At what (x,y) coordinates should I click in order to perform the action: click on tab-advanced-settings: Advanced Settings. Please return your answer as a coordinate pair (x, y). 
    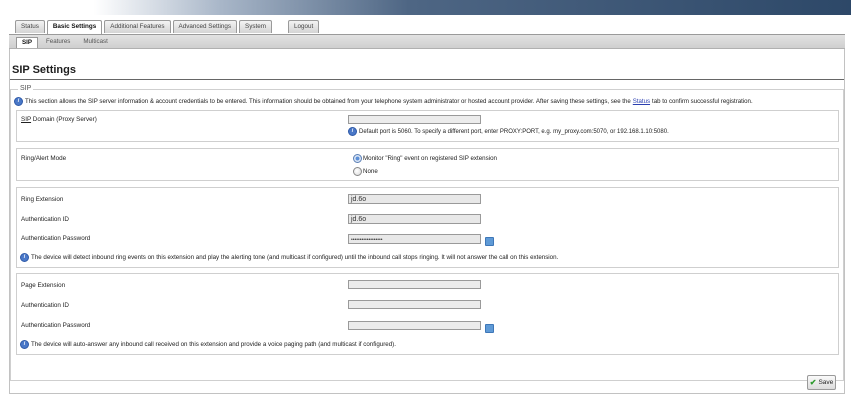
    Looking at the image, I should click on (205, 26).